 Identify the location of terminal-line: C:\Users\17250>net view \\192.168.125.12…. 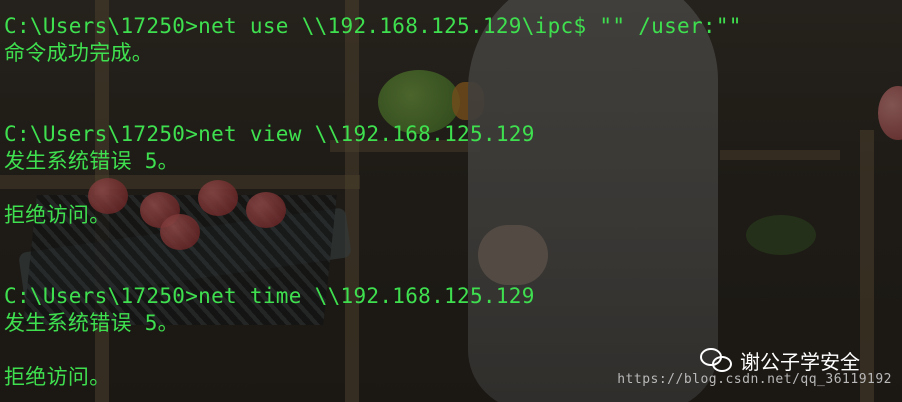
(269, 134).